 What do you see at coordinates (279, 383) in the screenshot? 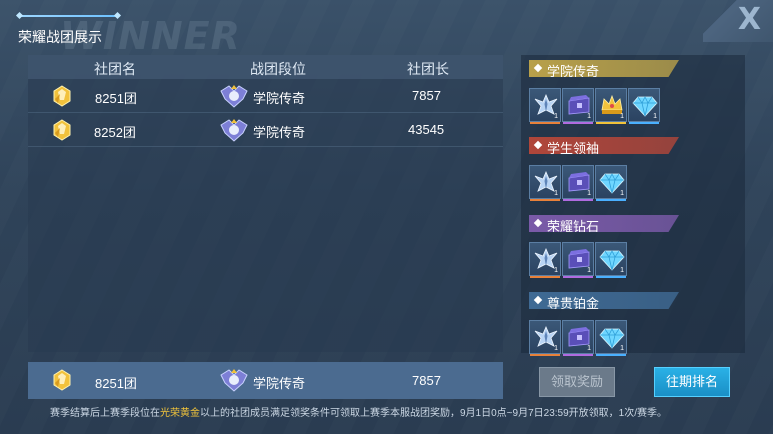
I see `my-team-rank: 学院传奇` at bounding box center [279, 383].